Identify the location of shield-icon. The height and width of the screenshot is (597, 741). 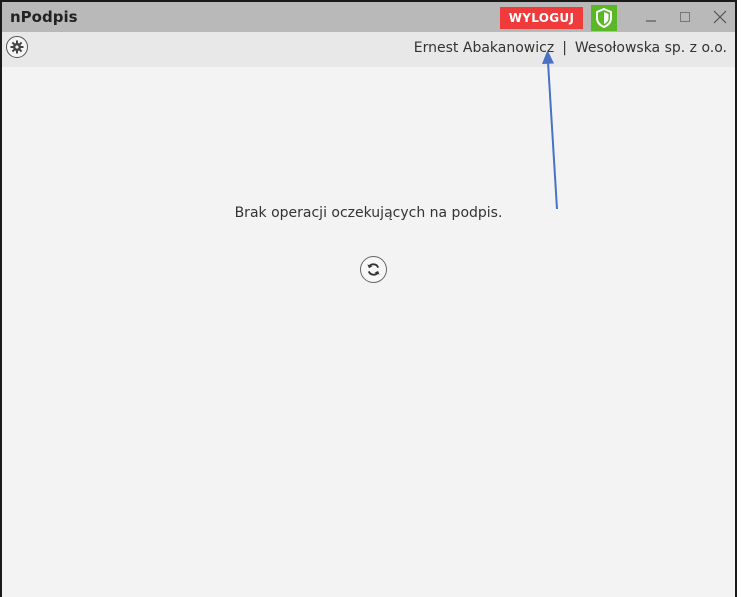
(604, 18).